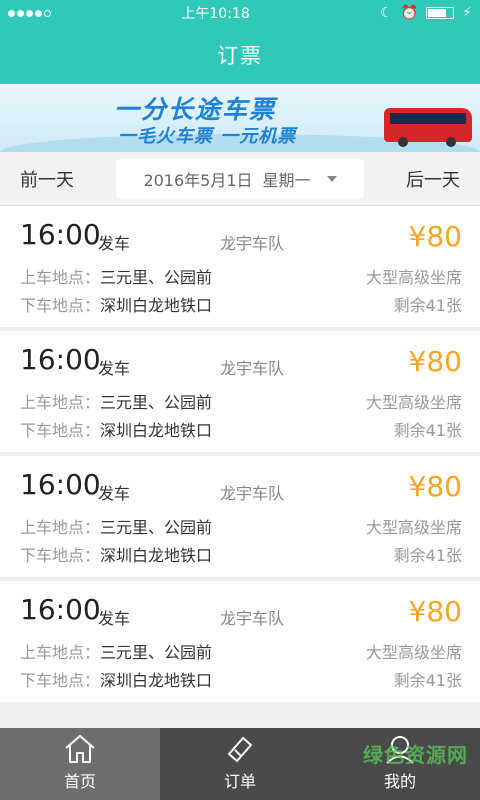 The height and width of the screenshot is (800, 480). Describe the element at coordinates (428, 127) in the screenshot. I see `bus-image` at that location.